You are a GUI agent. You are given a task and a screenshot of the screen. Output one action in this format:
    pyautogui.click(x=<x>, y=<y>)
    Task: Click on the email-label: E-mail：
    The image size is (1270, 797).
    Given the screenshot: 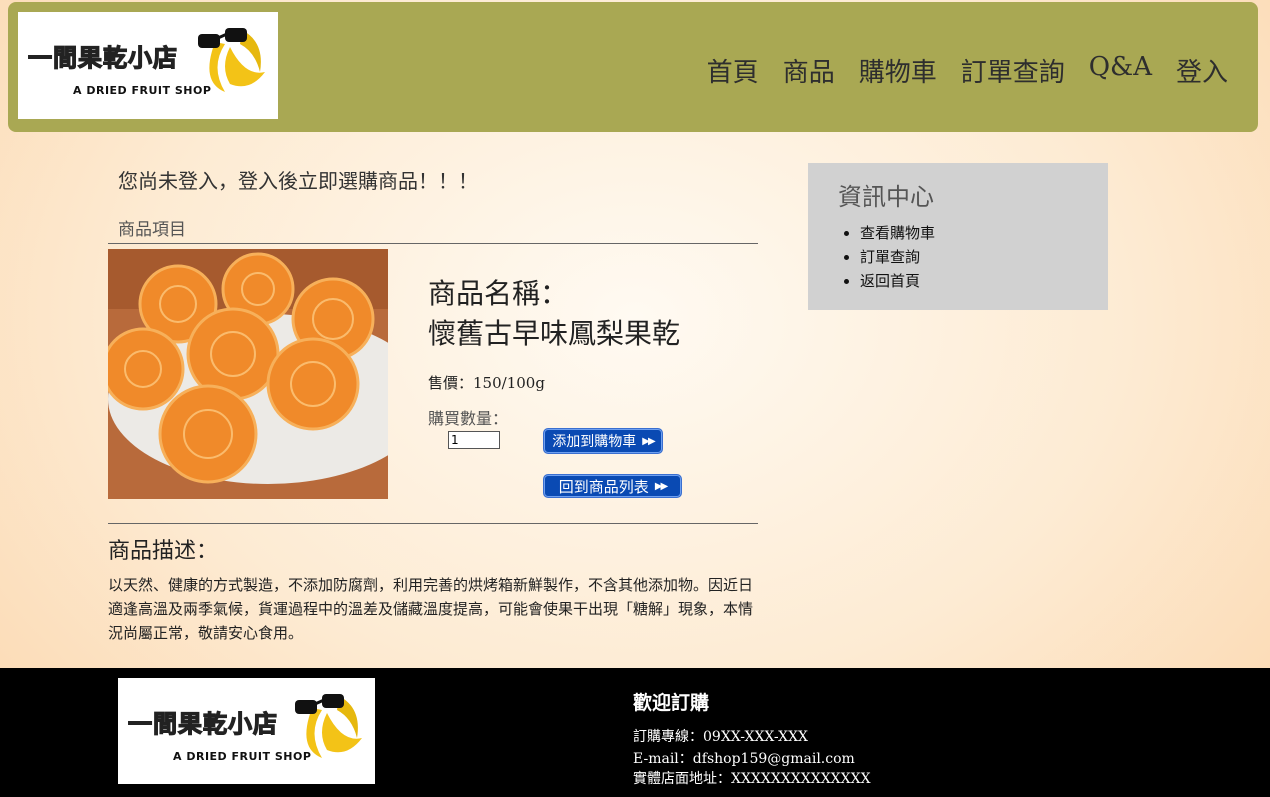 What is the action you would take?
    pyautogui.click(x=663, y=759)
    